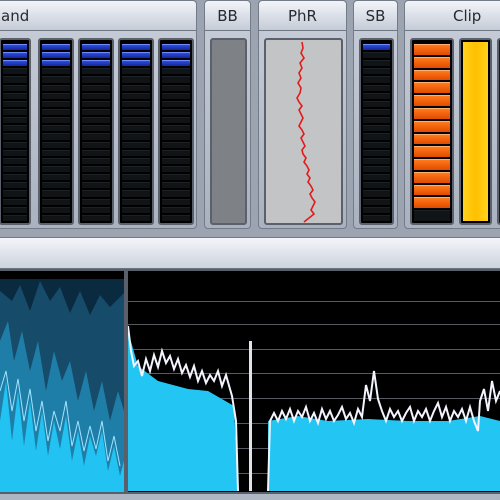 The image size is (500, 500). Describe the element at coordinates (62, 385) in the screenshot. I see `waterfall-graph` at that location.